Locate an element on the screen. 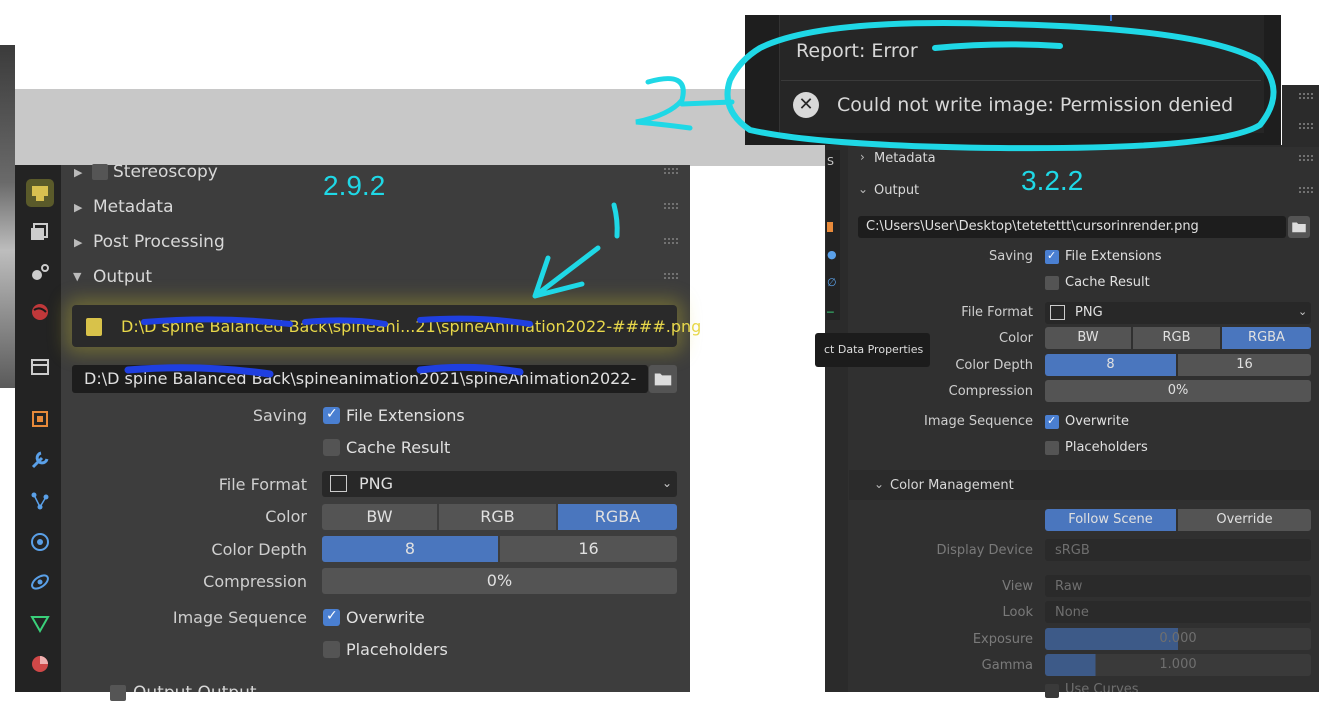 This screenshot has height=701, width=1330. annotation-arrow is located at coordinates (566, 272).